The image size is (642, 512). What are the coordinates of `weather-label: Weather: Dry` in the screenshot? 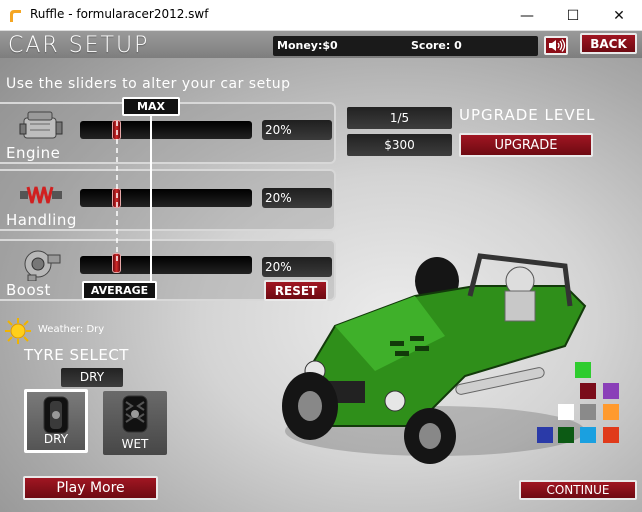 It's located at (71, 329).